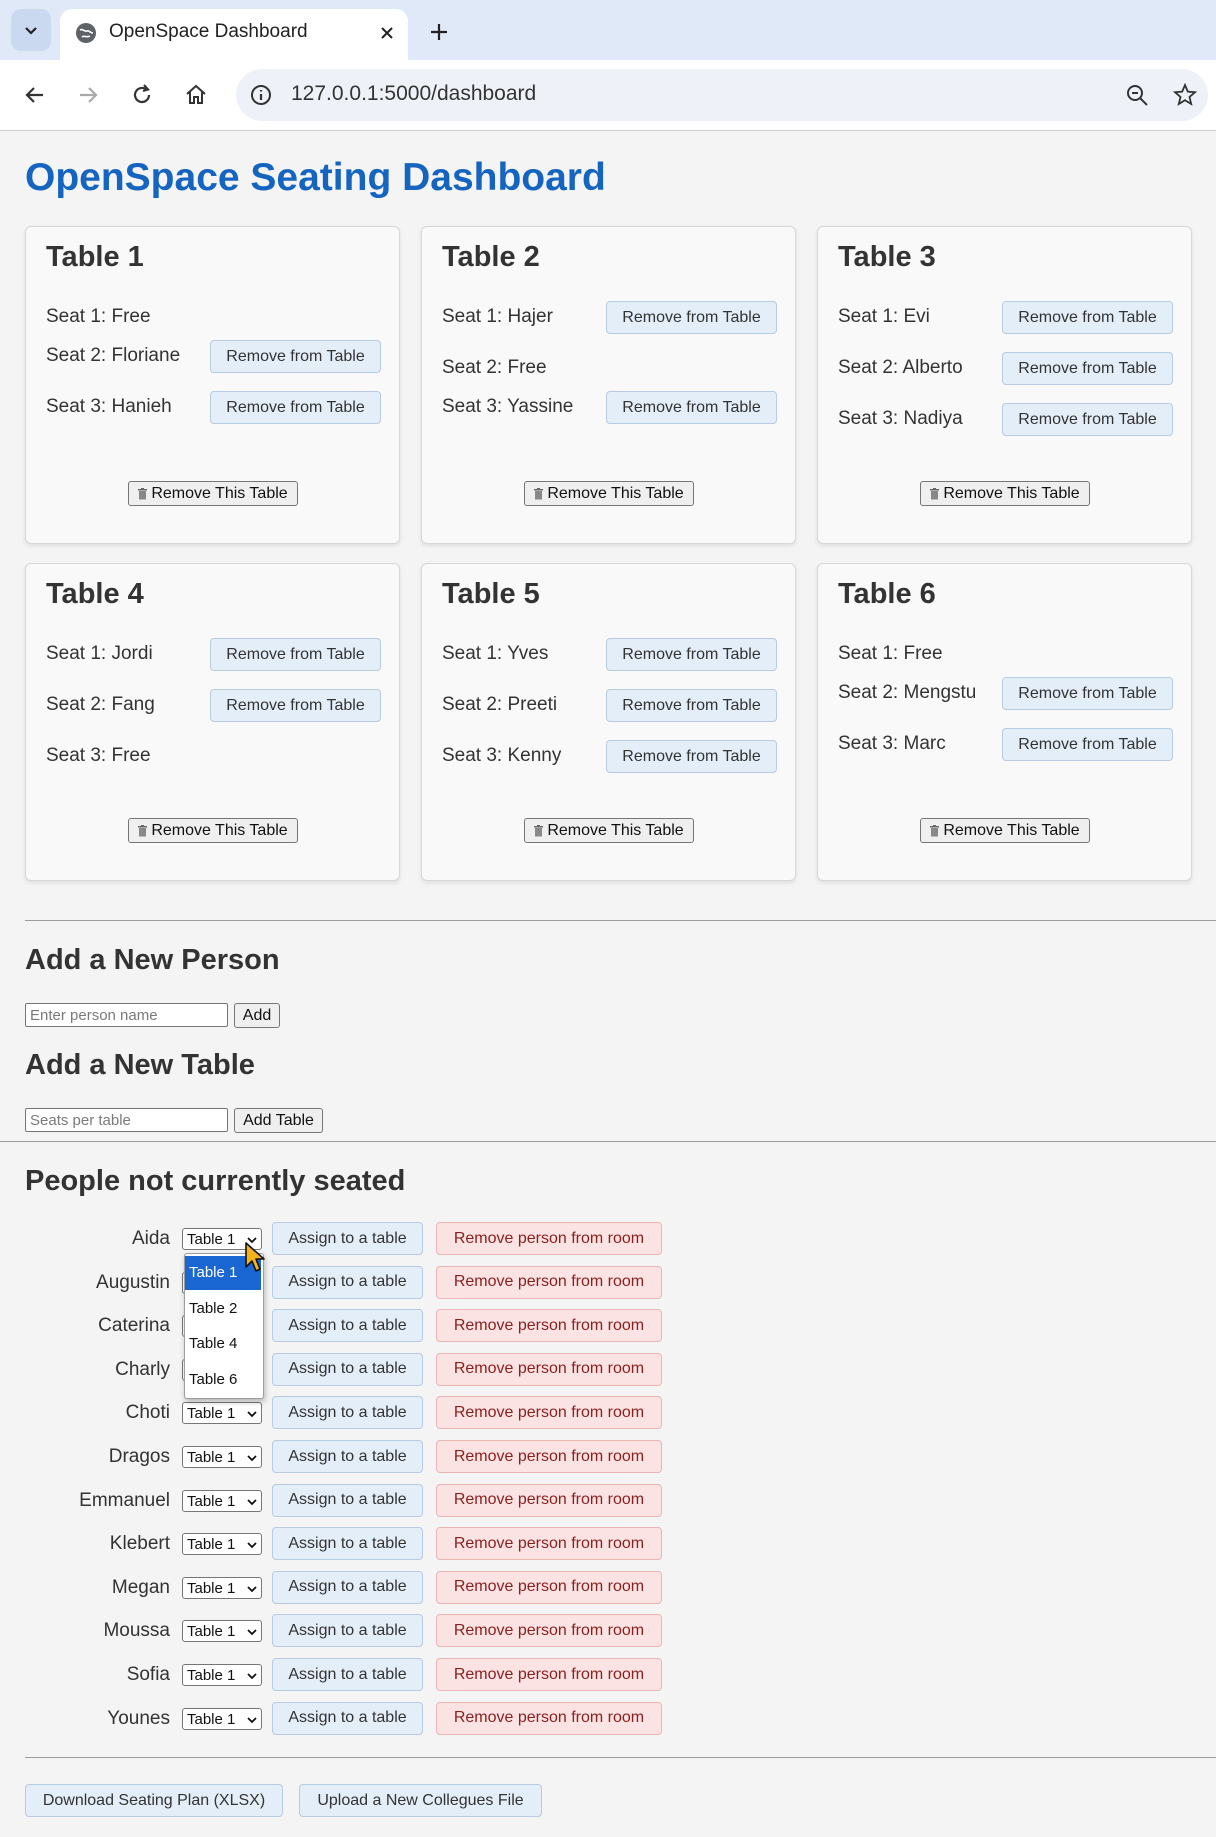 This screenshot has width=1216, height=1837. What do you see at coordinates (148, 1674) in the screenshot?
I see `person-name: Sofia` at bounding box center [148, 1674].